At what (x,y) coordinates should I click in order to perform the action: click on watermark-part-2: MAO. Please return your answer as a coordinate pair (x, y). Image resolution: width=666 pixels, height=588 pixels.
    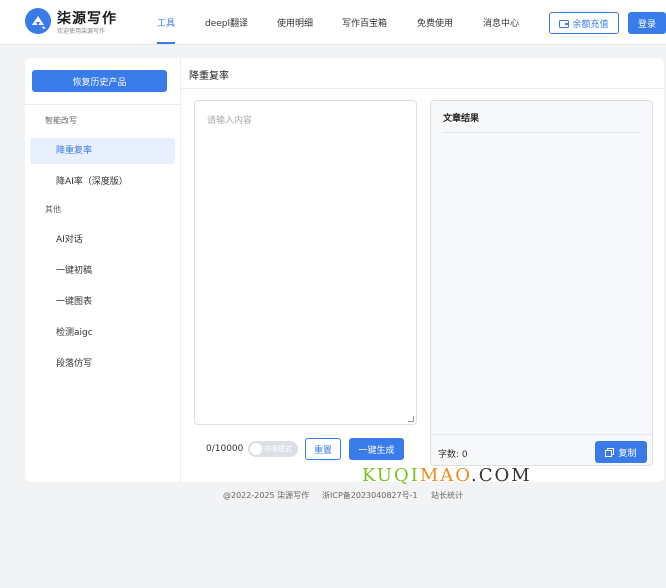
    Looking at the image, I should click on (445, 475).